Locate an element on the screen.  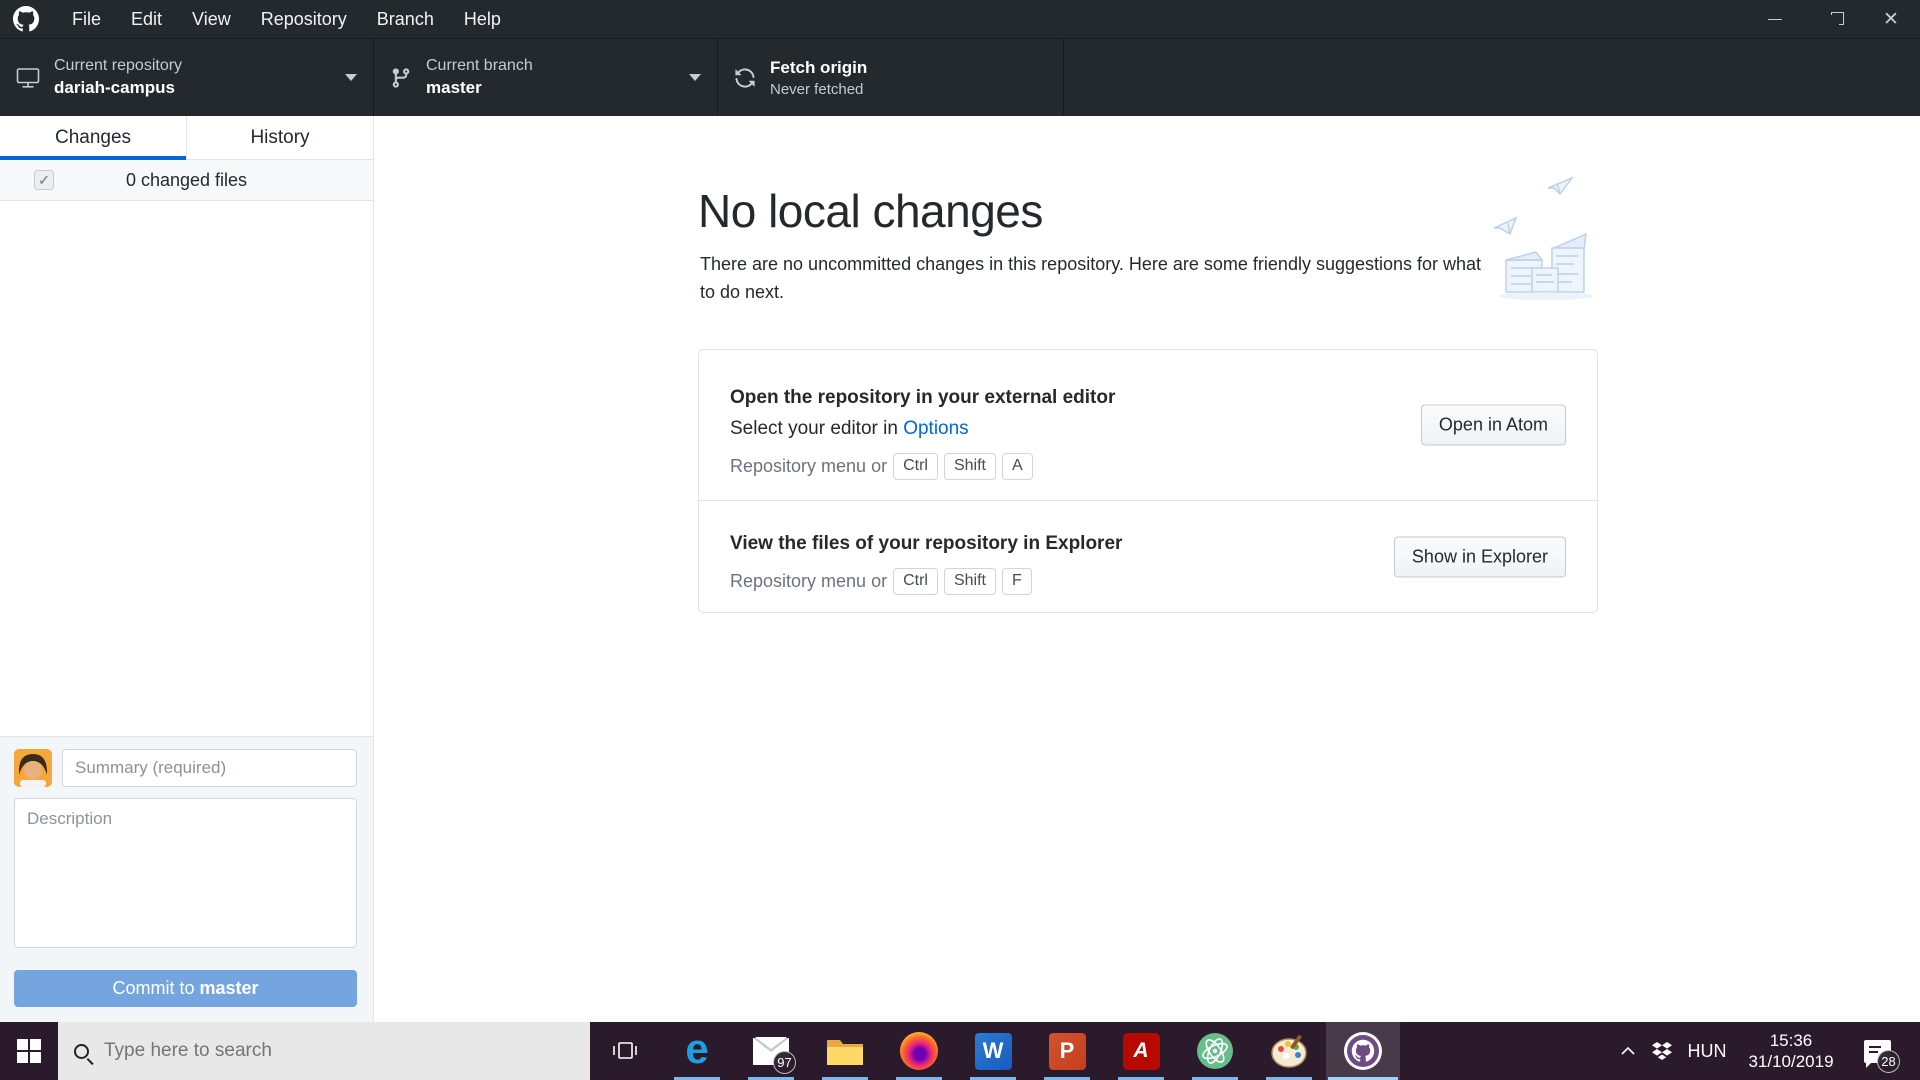
menu-repository: Repository is located at coordinates (304, 19).